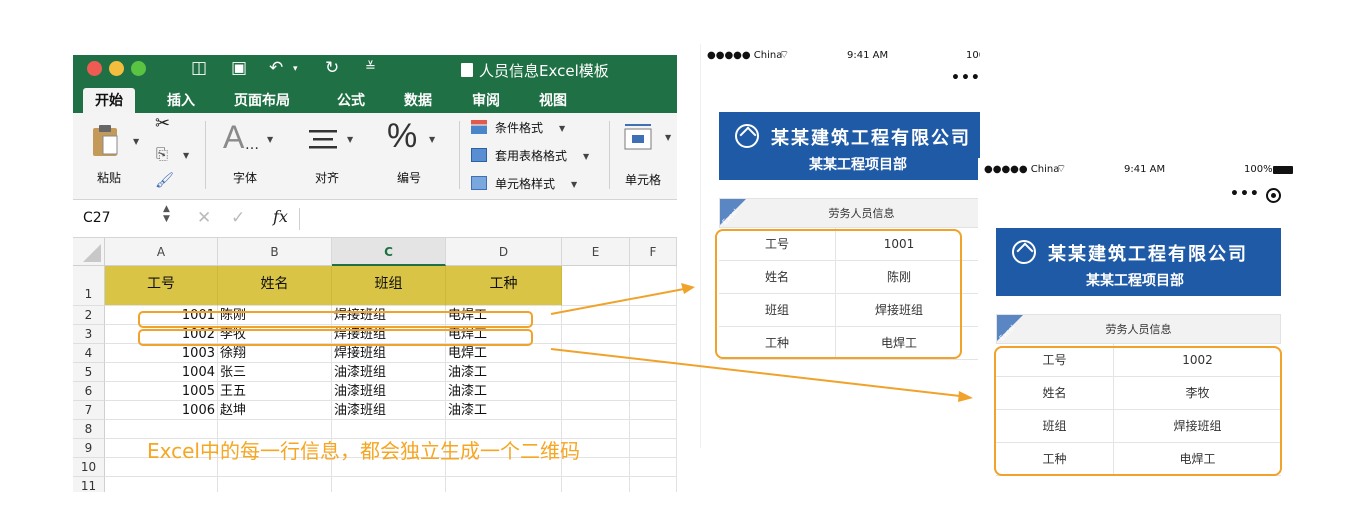  What do you see at coordinates (389, 286) in the screenshot?
I see `header-cell-team: 班组` at bounding box center [389, 286].